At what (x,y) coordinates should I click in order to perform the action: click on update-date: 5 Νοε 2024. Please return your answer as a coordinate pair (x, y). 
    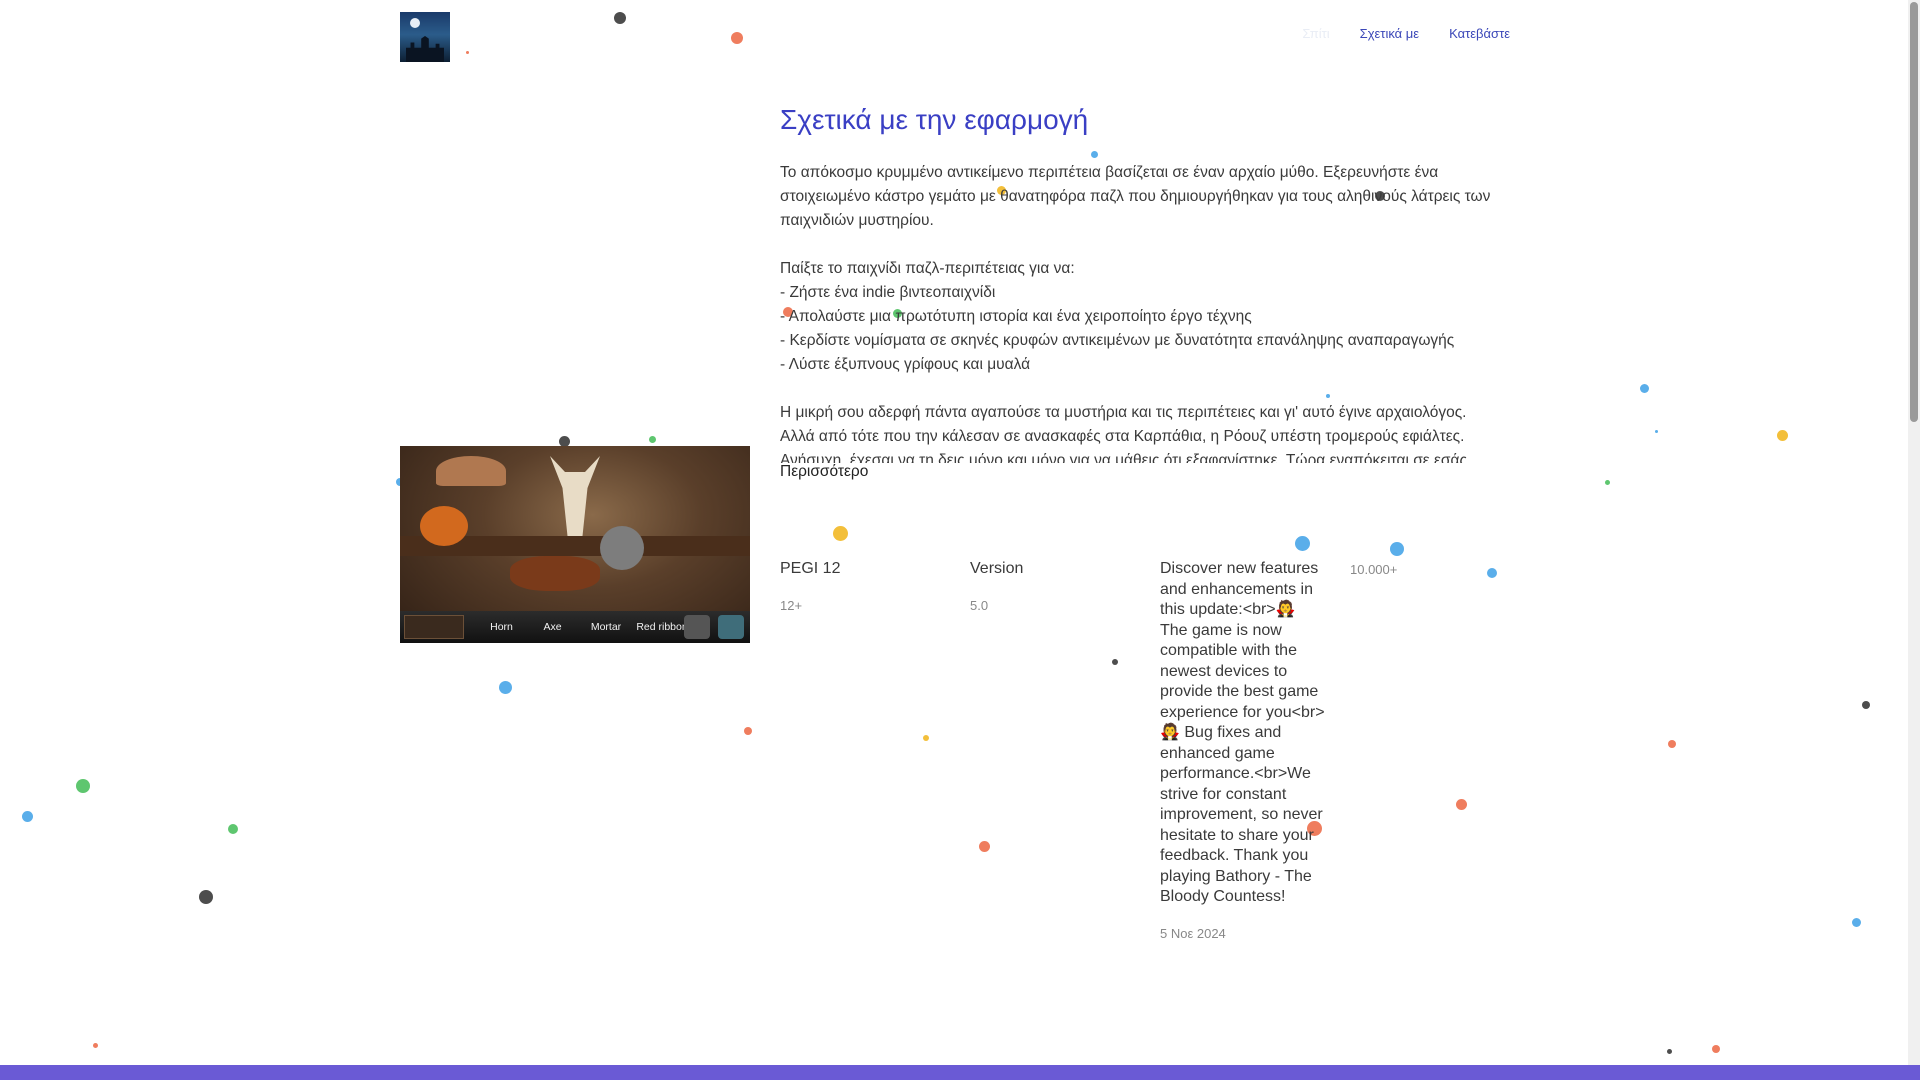
    Looking at the image, I should click on (1193, 933).